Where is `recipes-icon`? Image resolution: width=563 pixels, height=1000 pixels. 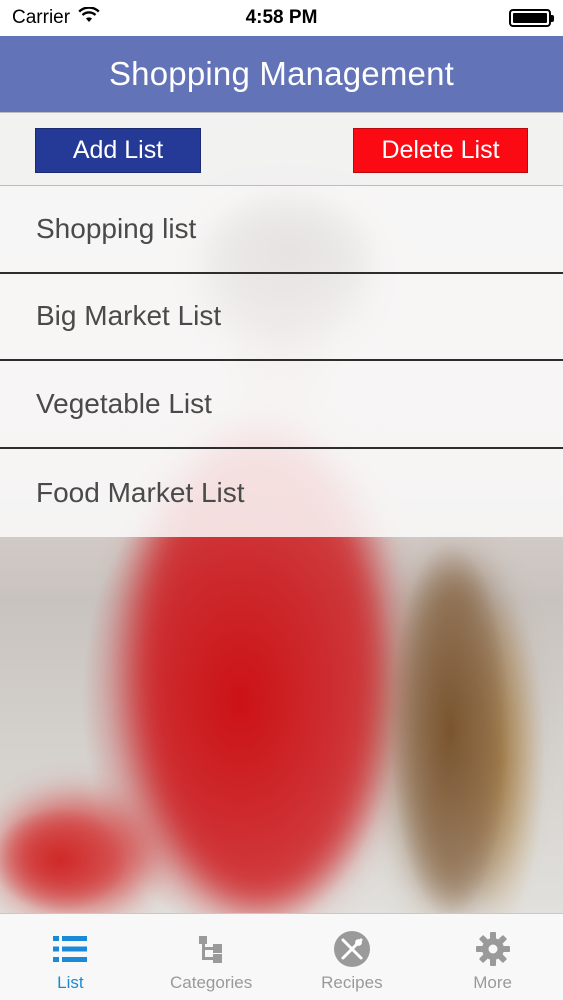 recipes-icon is located at coordinates (352, 949).